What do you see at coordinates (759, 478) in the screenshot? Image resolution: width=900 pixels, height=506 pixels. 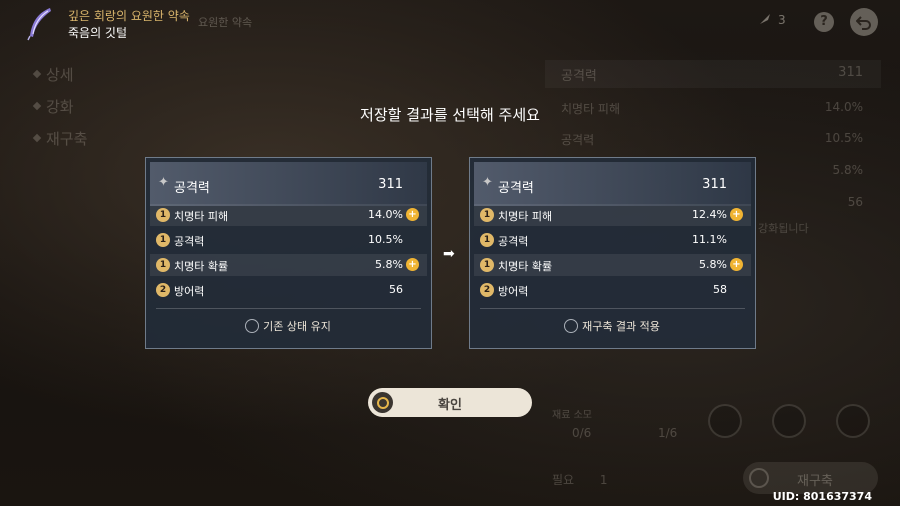 I see `button-ring-icon` at bounding box center [759, 478].